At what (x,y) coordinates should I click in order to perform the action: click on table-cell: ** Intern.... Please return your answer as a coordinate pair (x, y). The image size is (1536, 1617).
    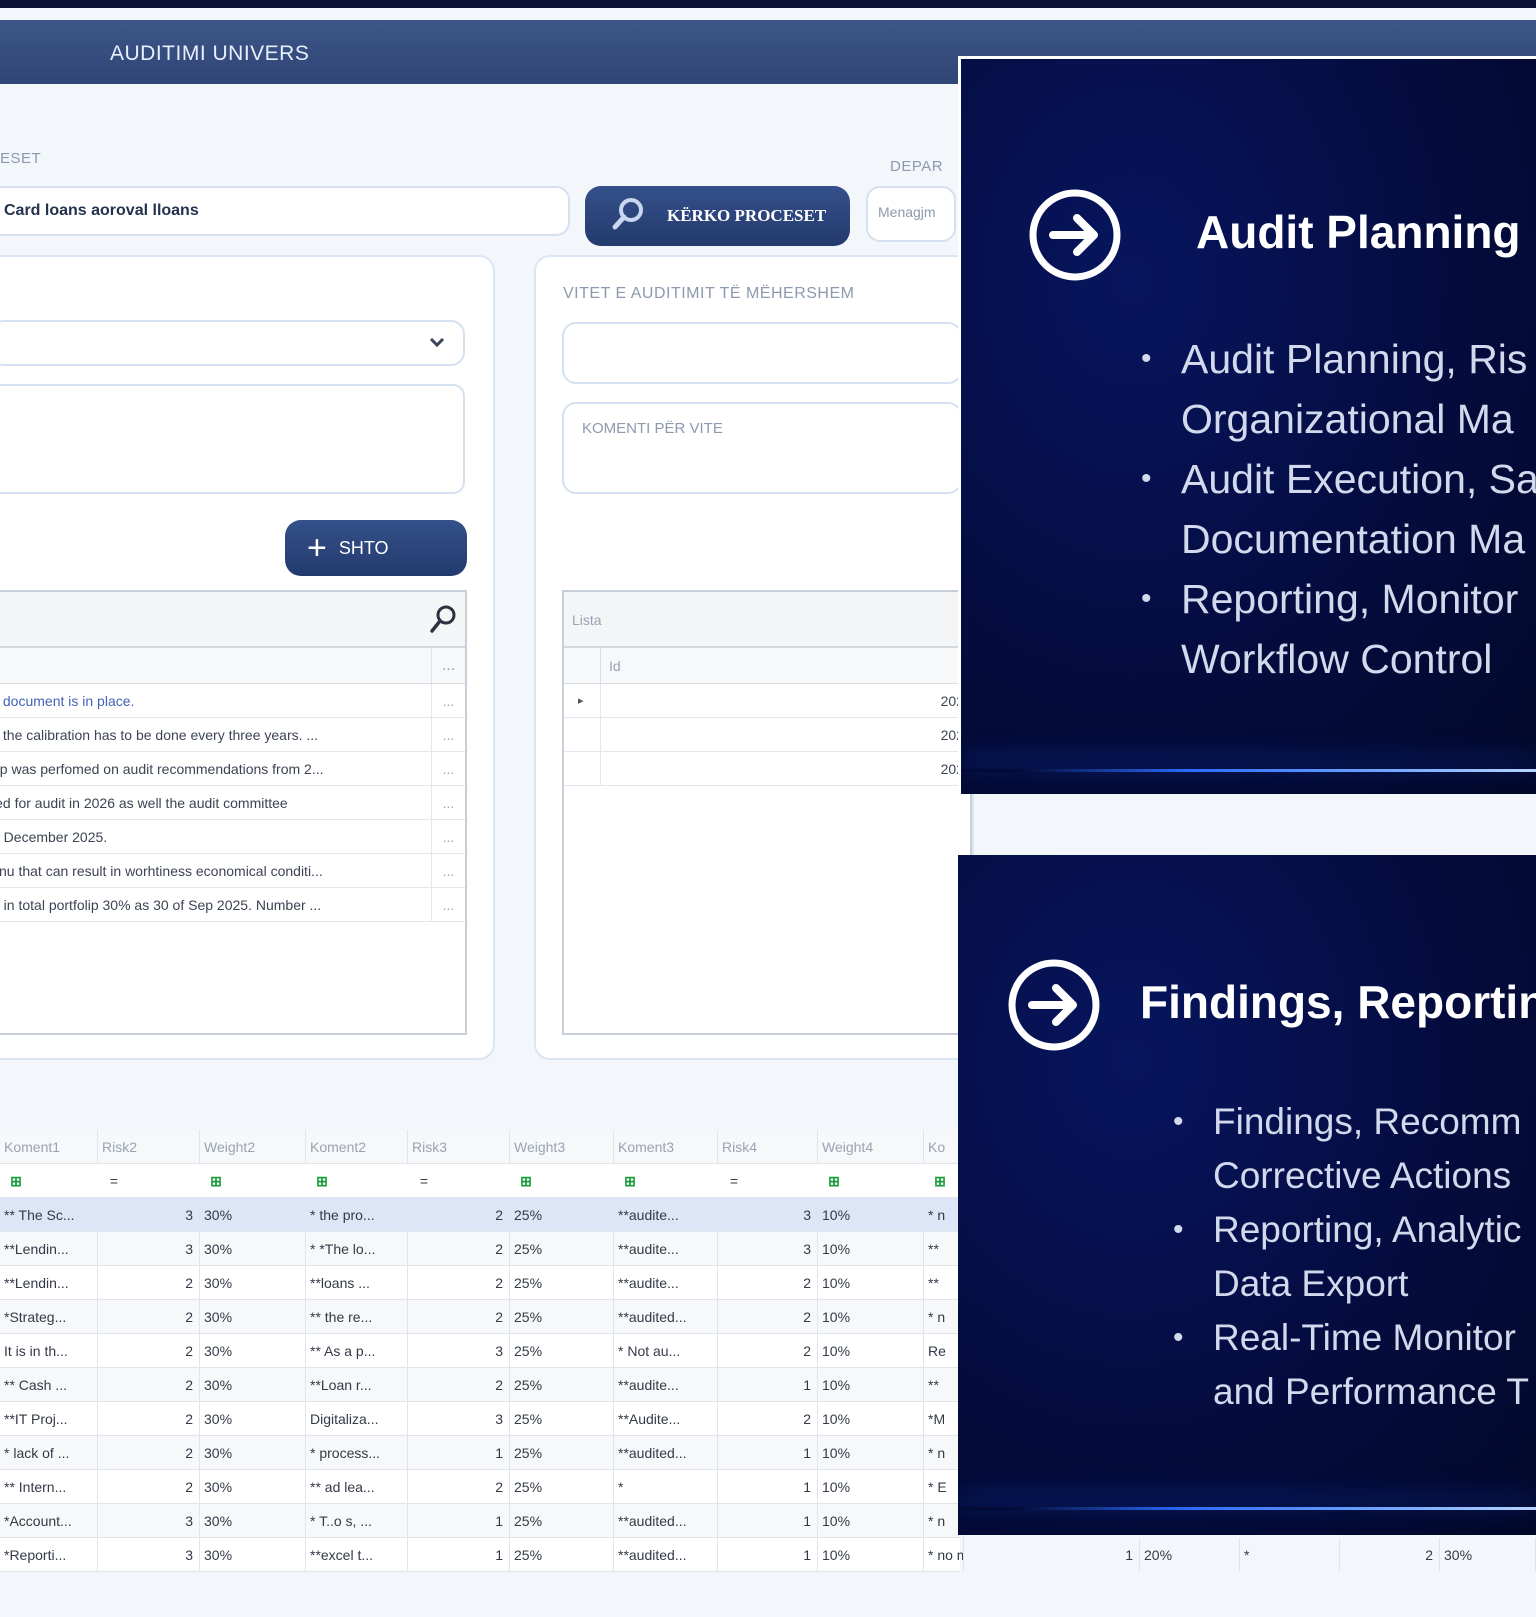
    Looking at the image, I should click on (49, 1487).